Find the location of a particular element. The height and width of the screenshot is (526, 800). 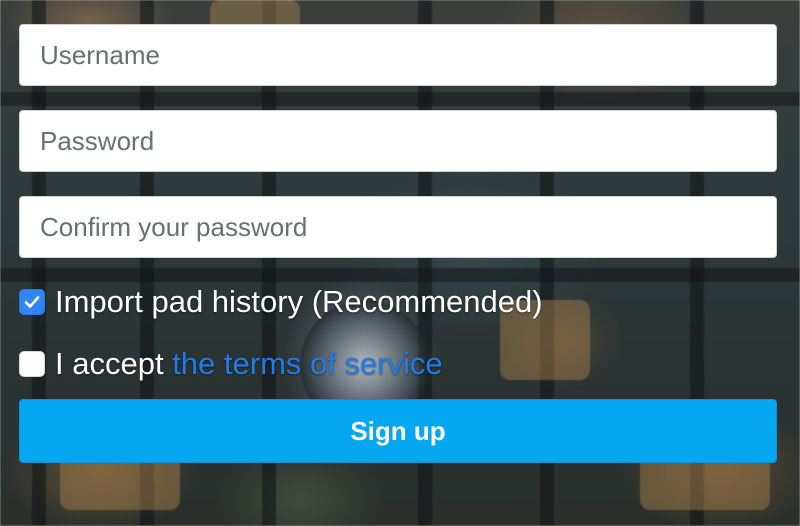

confirm-password-input is located at coordinates (398, 227).